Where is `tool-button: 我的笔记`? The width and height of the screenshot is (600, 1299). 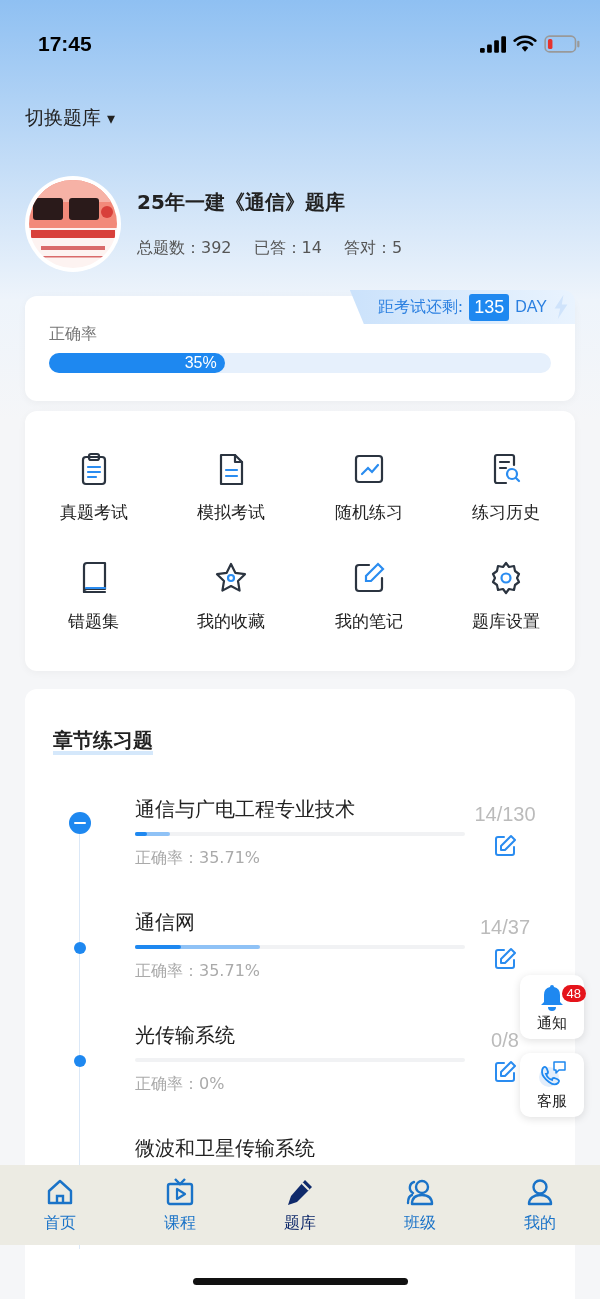 tool-button: 我的笔记 is located at coordinates (369, 596).